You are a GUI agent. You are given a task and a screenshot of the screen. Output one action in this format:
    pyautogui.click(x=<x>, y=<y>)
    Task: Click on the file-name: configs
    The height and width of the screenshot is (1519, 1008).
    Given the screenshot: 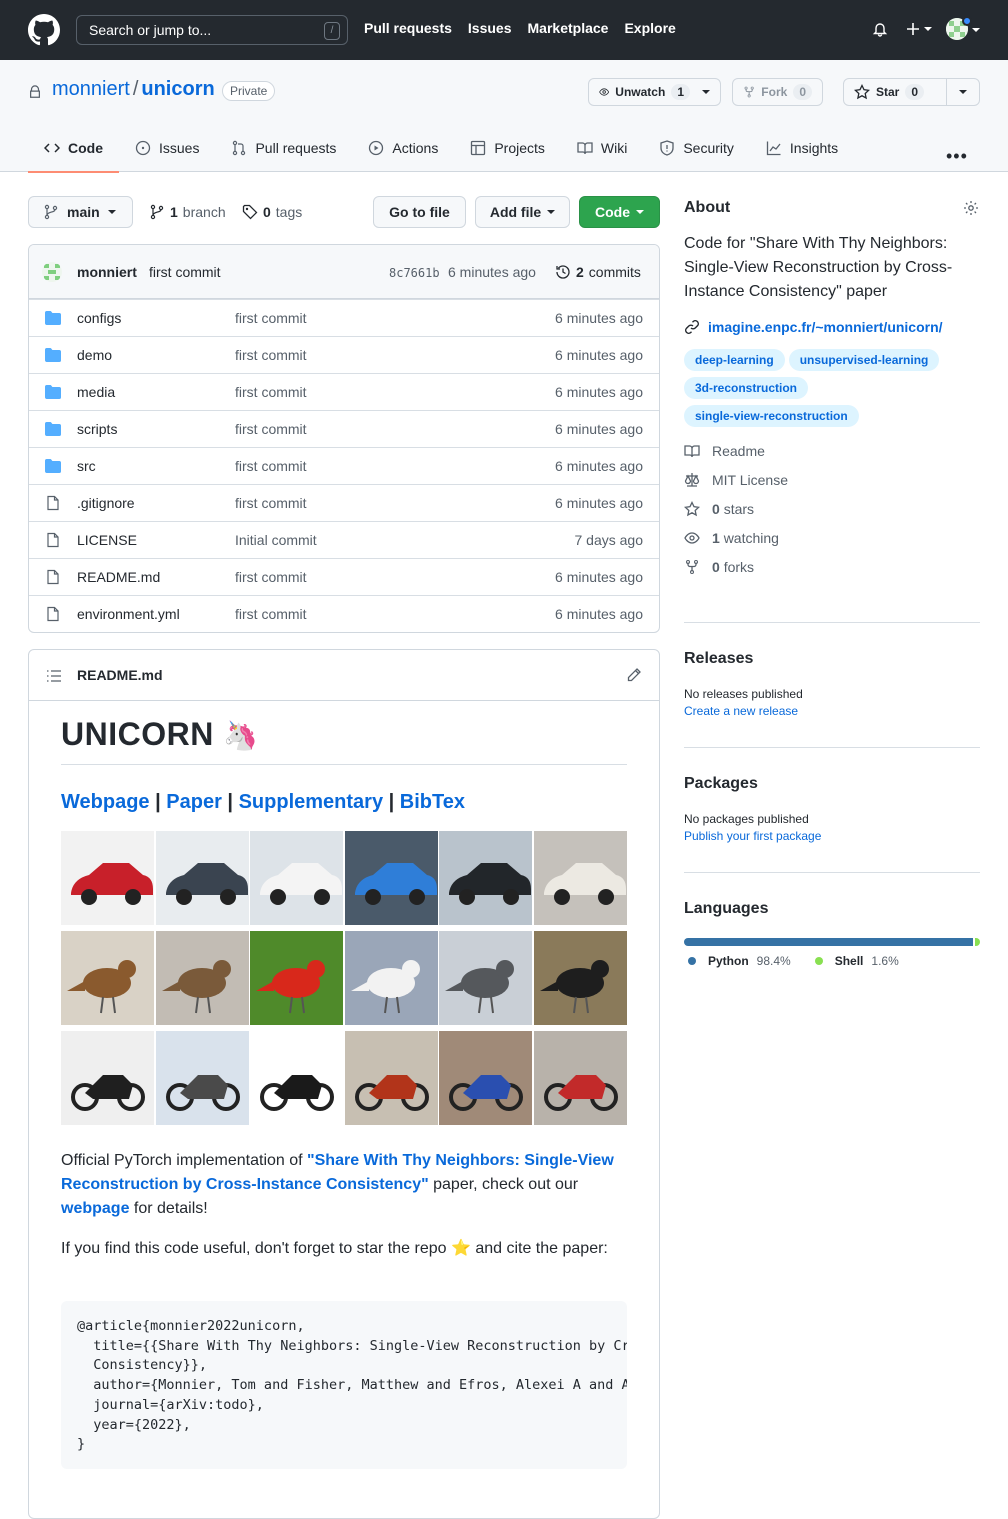 What is the action you would take?
    pyautogui.click(x=99, y=318)
    